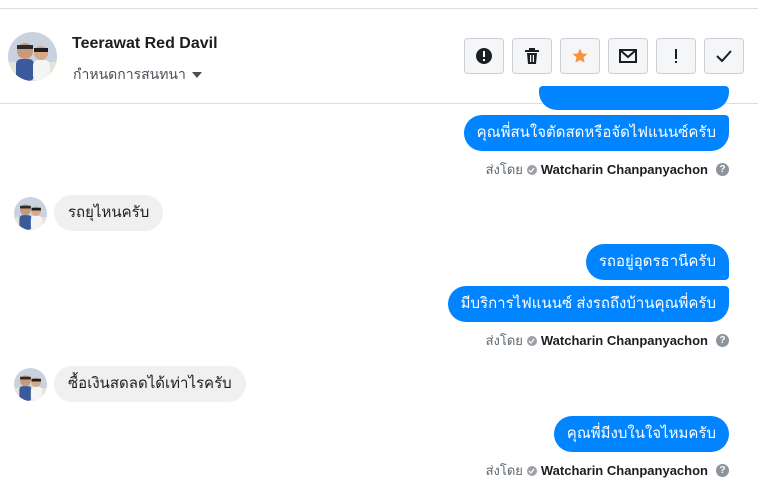  Describe the element at coordinates (150, 384) in the screenshot. I see `message-bubble-incoming: ซื้อเงินสดลดได้เท่าไรครับ` at that location.